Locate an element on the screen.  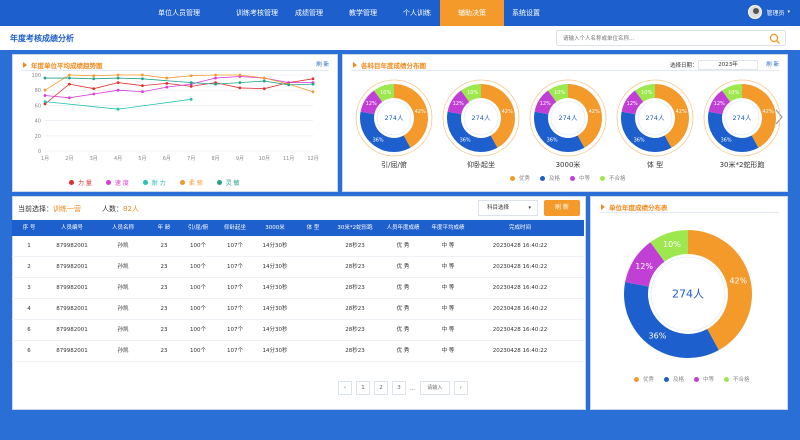
legend-label: 及格 is located at coordinates (679, 380).